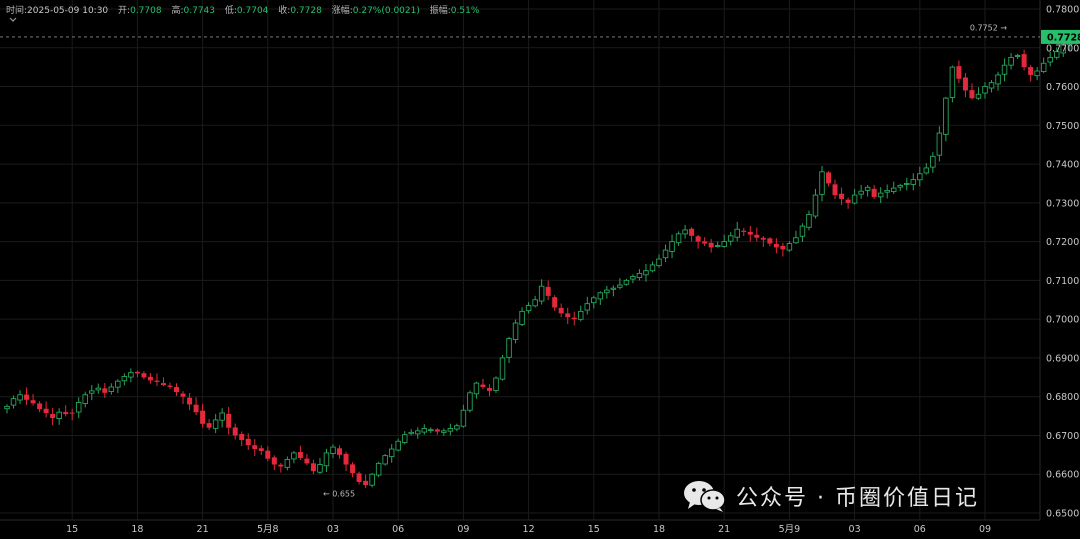 The image size is (1080, 539). What do you see at coordinates (333, 529) in the screenshot?
I see `x-tick-label: 03` at bounding box center [333, 529].